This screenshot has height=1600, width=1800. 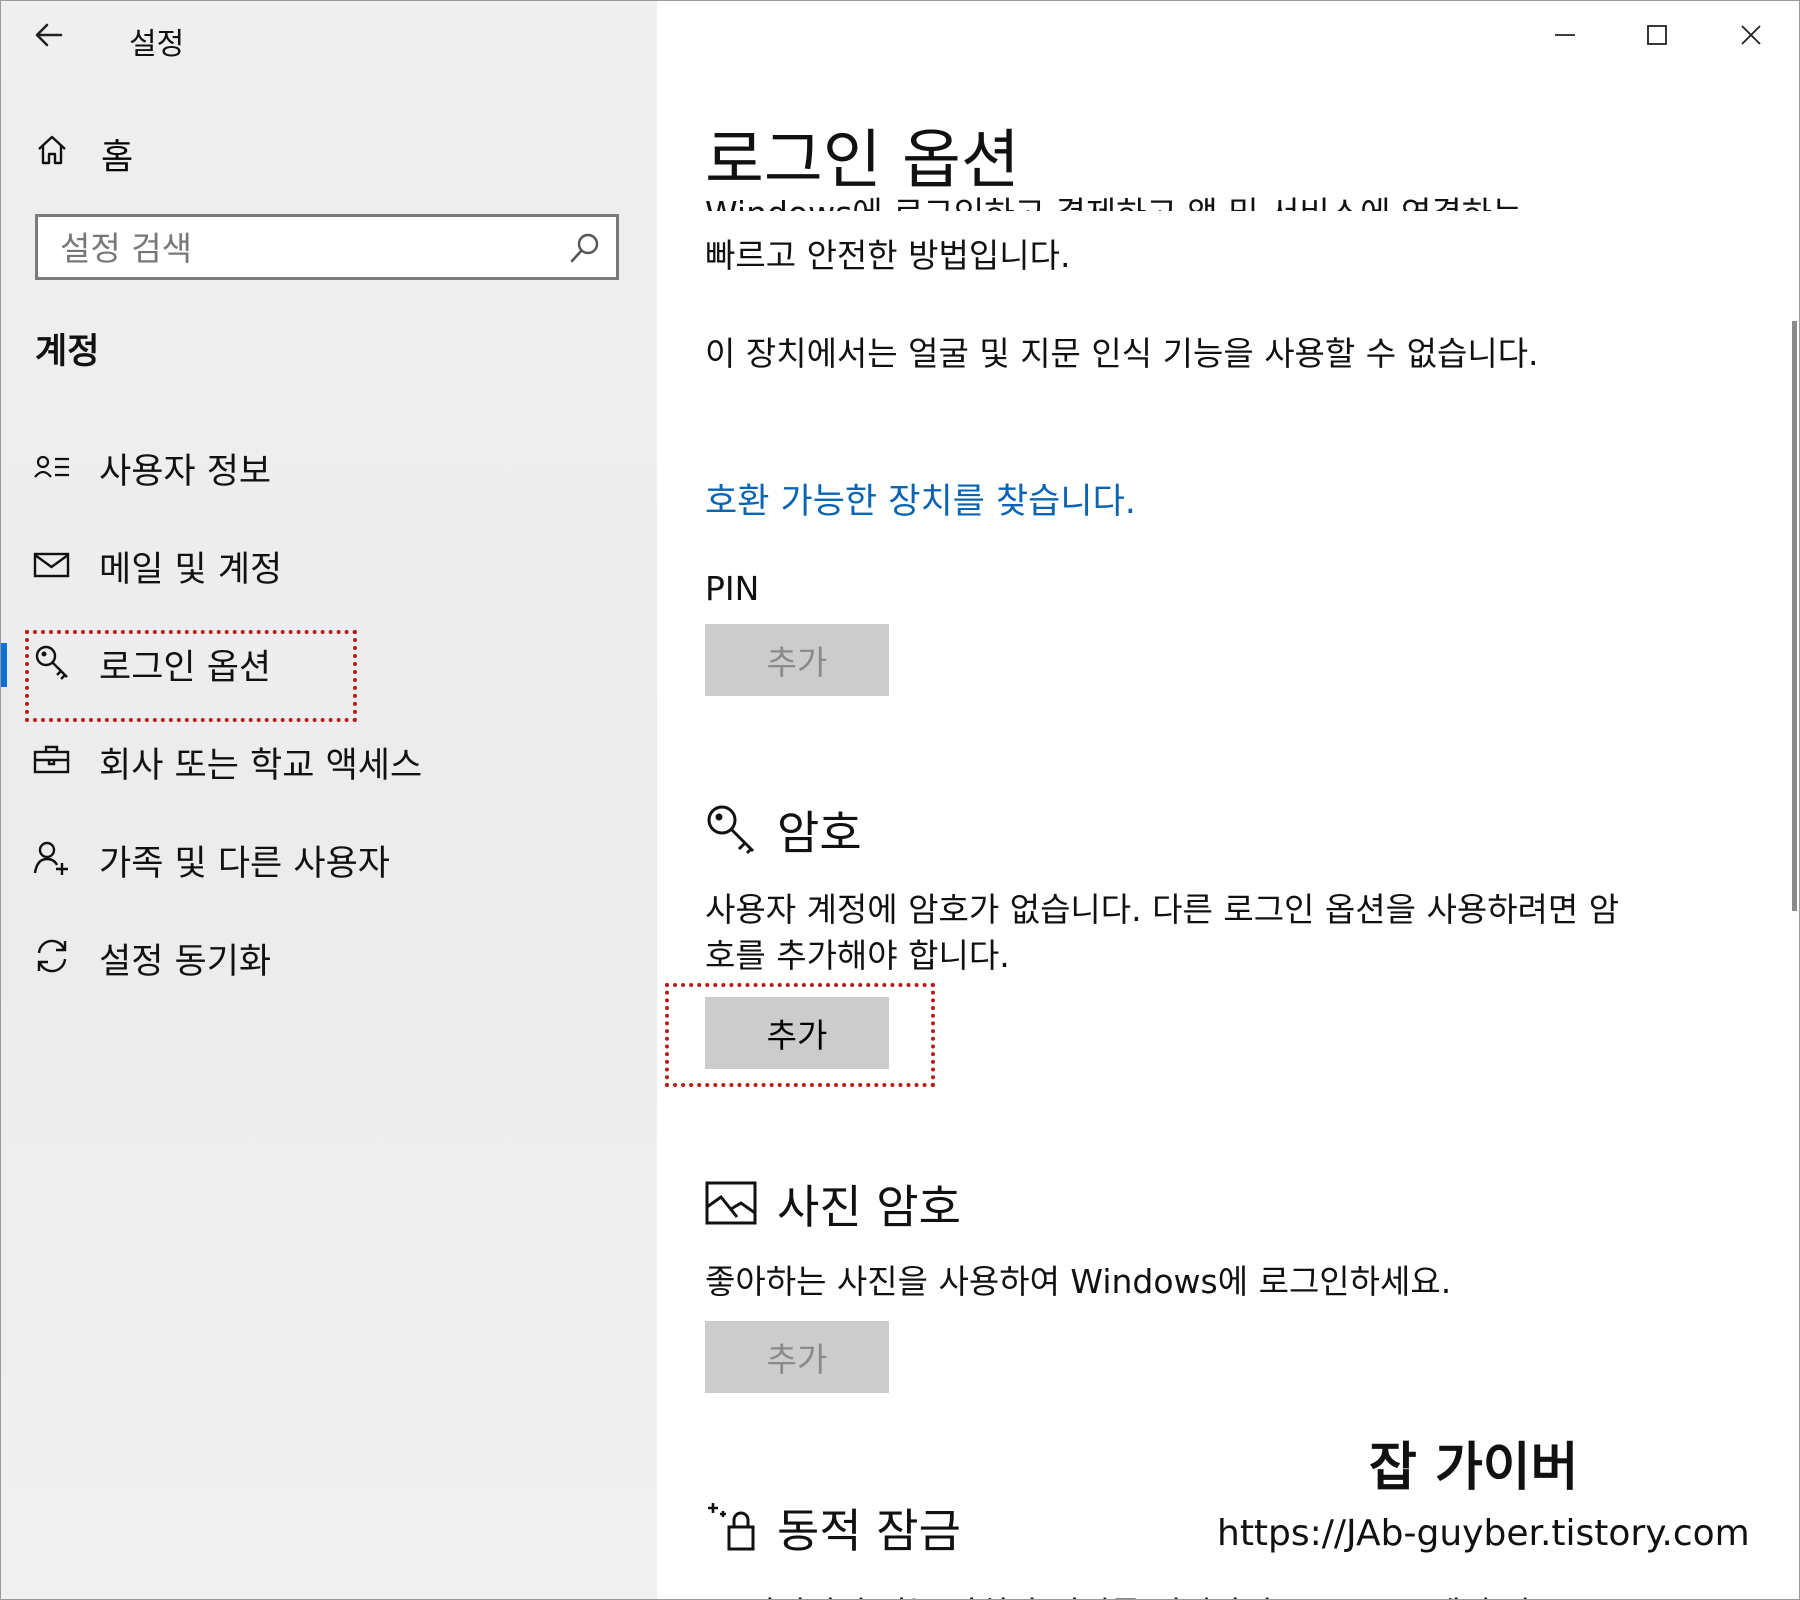 I want to click on app-title: 설정, so click(x=157, y=44).